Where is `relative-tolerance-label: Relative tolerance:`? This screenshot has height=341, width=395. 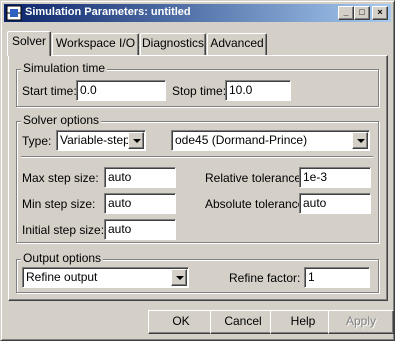 relative-tolerance-label: Relative tolerance: is located at coordinates (255, 178).